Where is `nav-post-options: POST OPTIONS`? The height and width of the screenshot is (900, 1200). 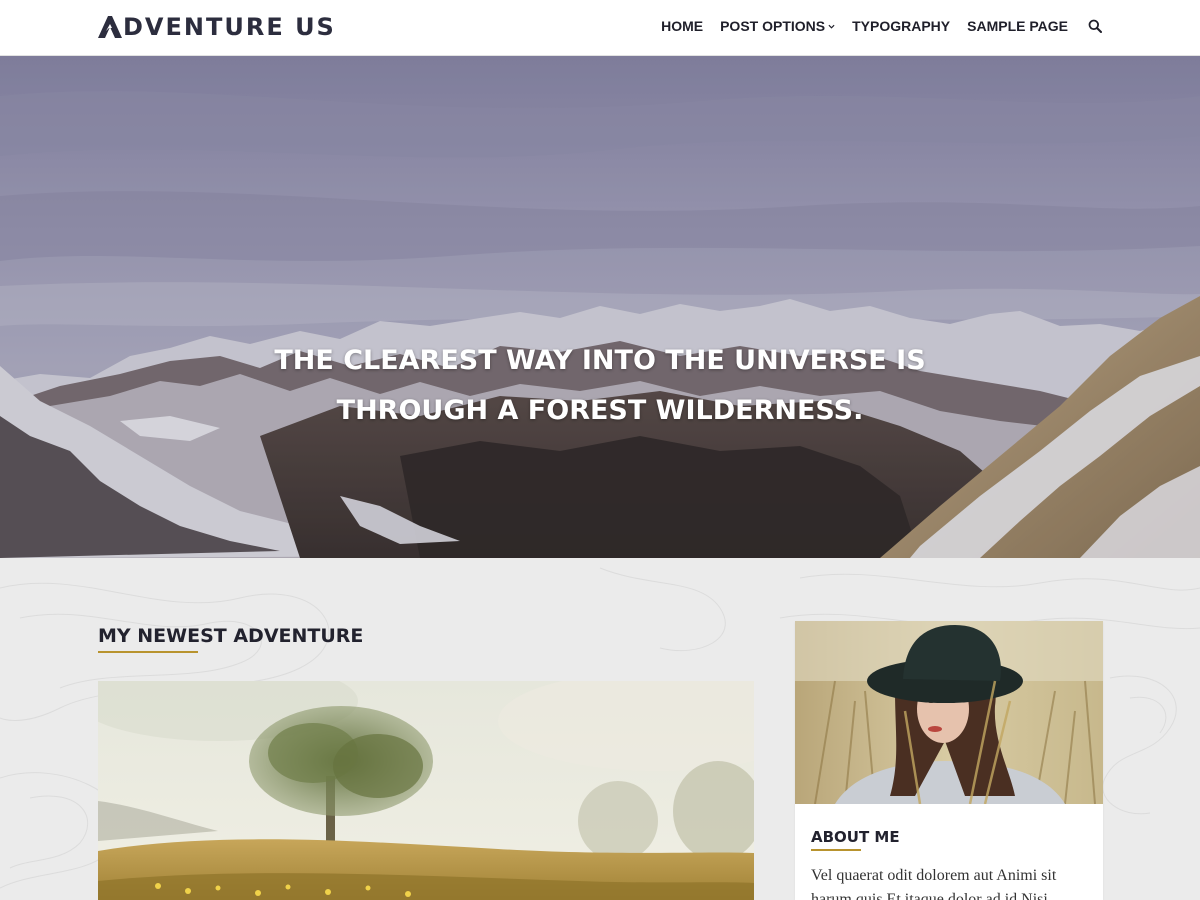
nav-post-options: POST OPTIONS is located at coordinates (777, 26).